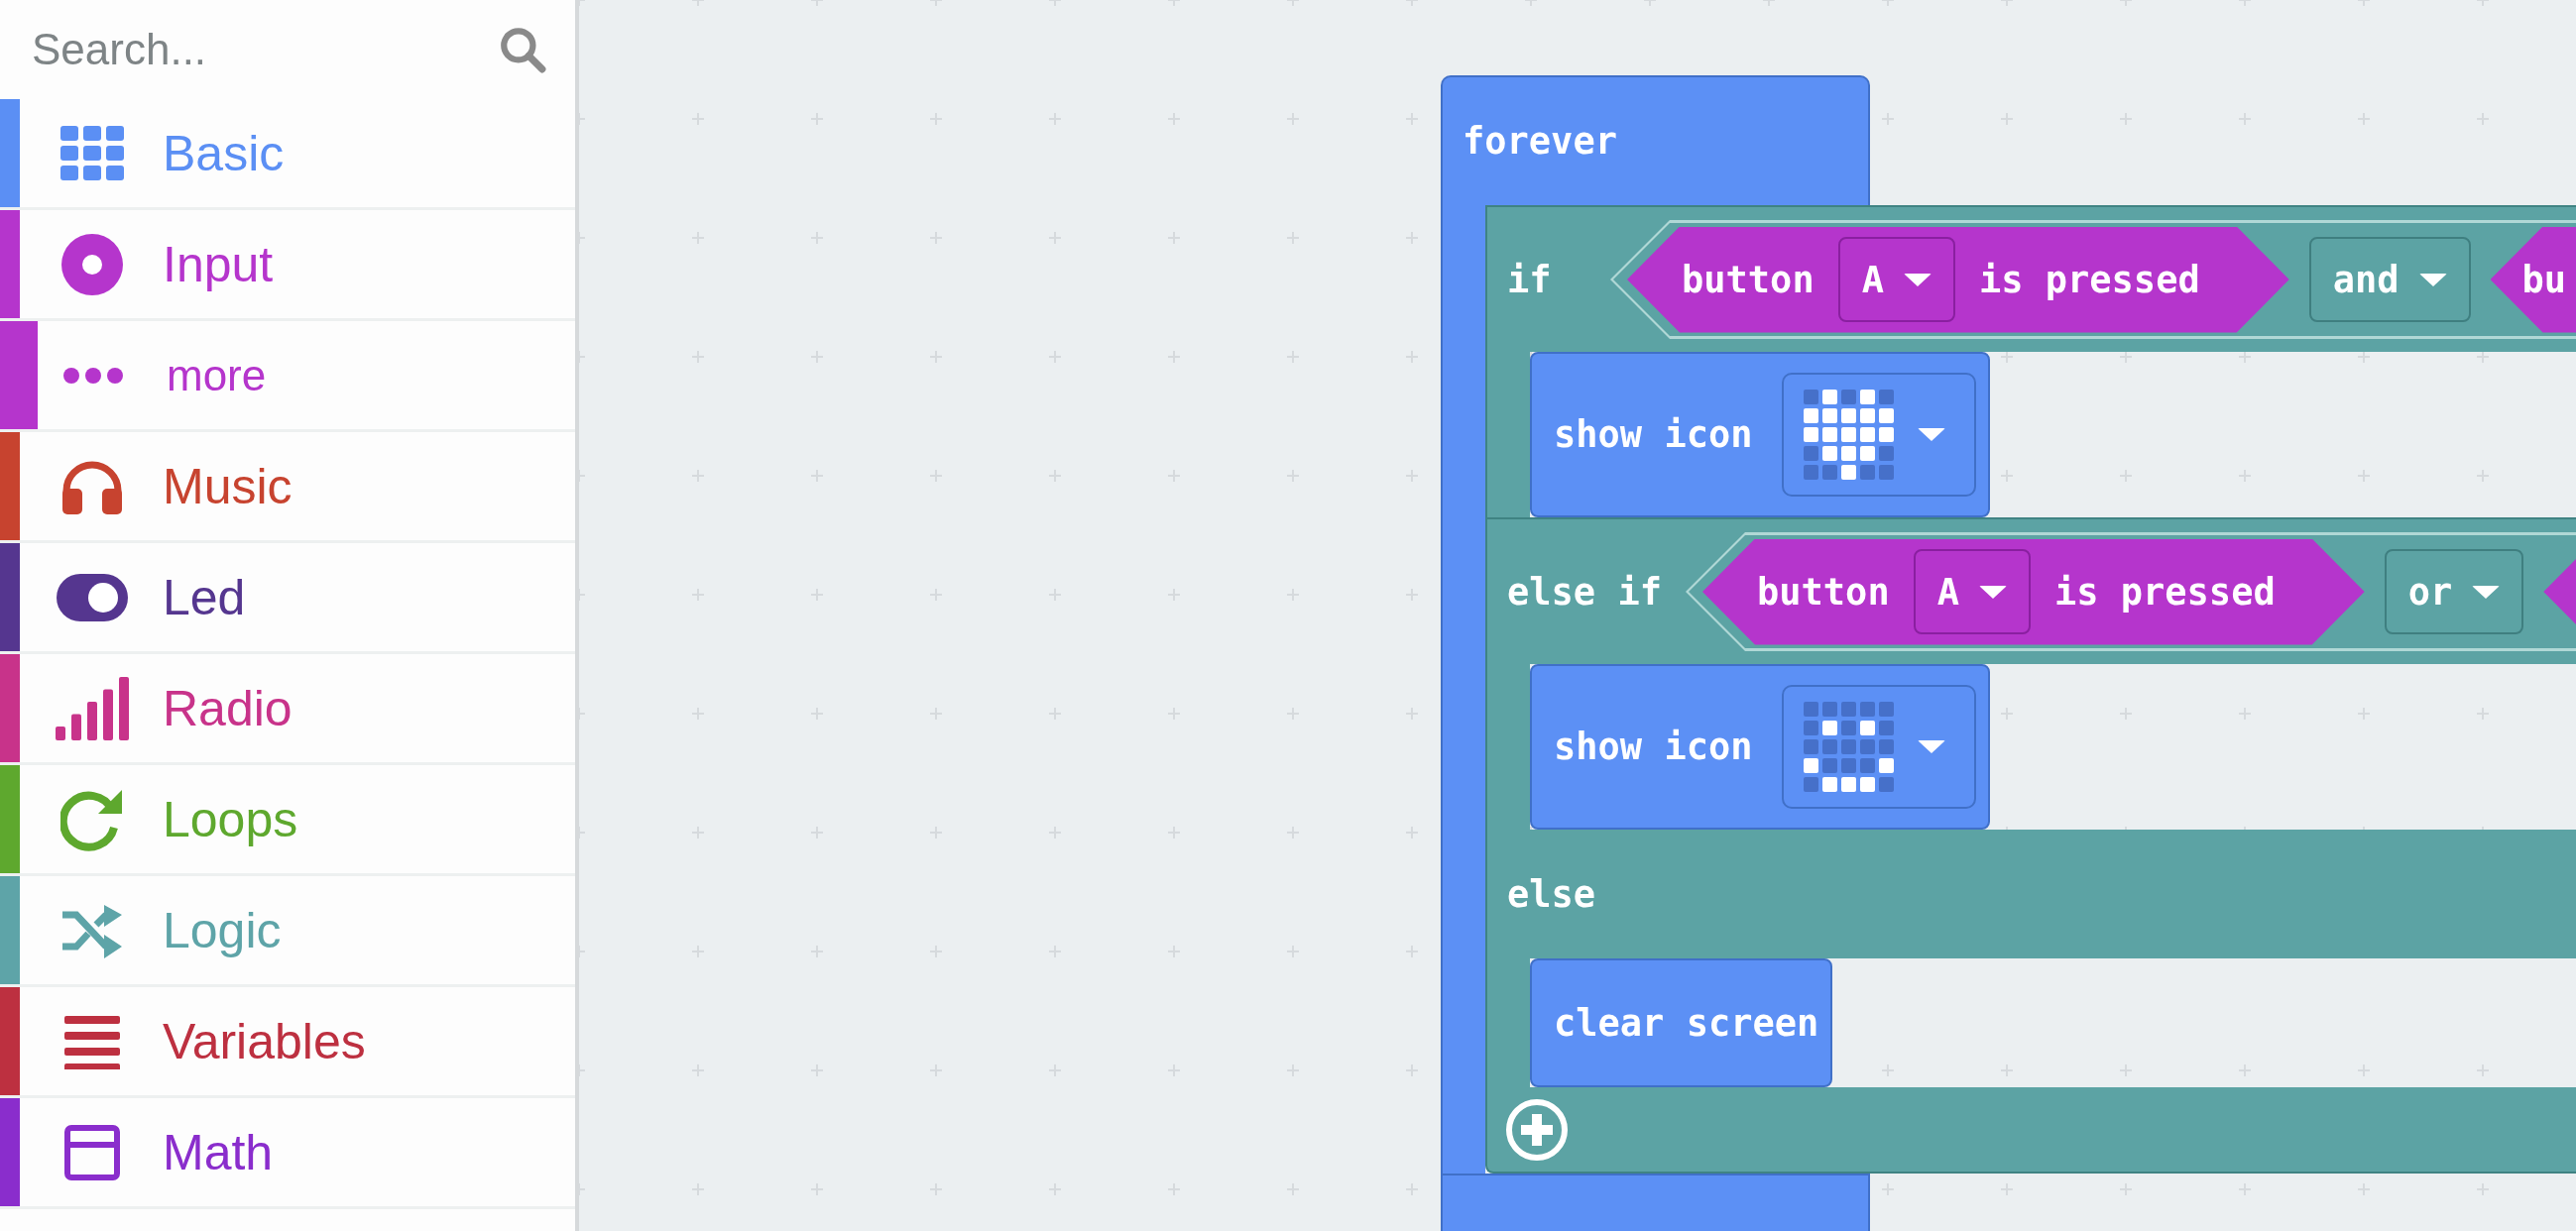 Image resolution: width=2576 pixels, height=1231 pixels. I want to click on category-label: Music, so click(228, 486).